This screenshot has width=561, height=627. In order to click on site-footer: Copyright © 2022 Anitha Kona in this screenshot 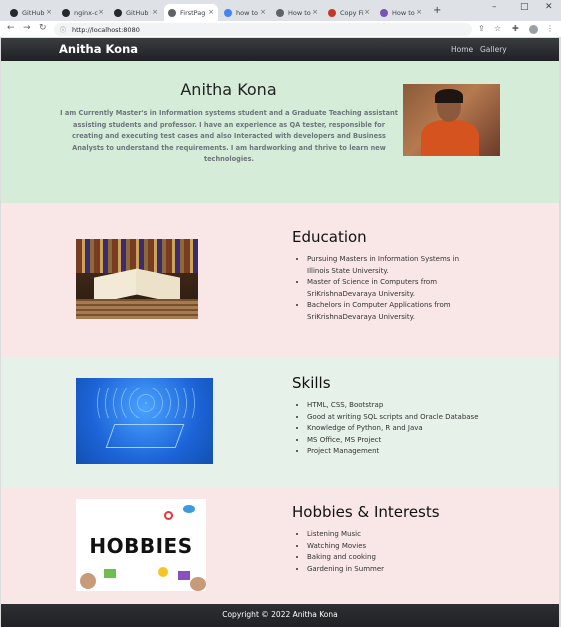, I will do `click(280, 615)`.